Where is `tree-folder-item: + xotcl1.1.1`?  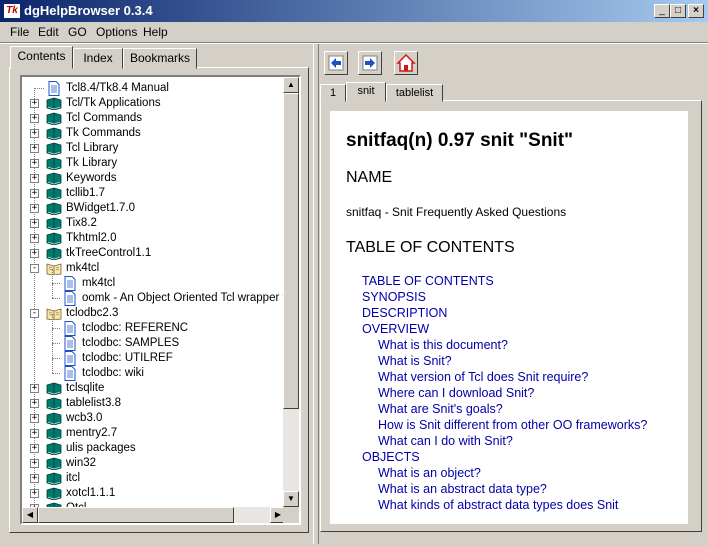 tree-folder-item: + xotcl1.1.1 is located at coordinates (154, 493).